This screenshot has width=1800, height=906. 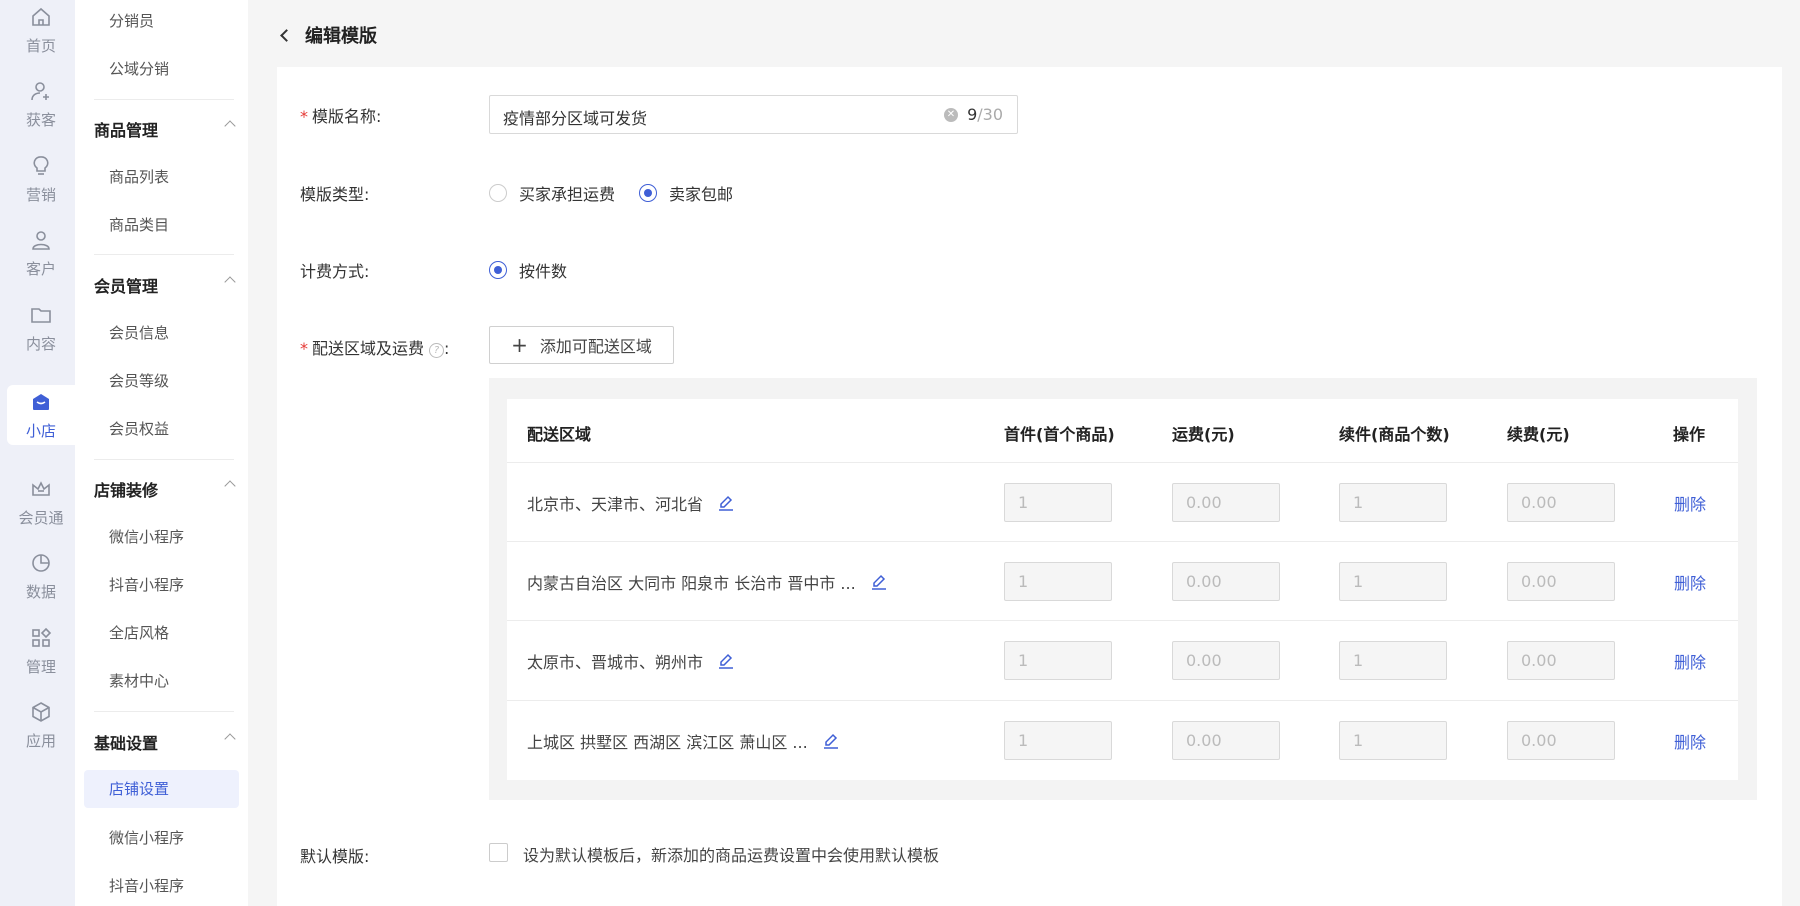 What do you see at coordinates (41, 725) in the screenshot?
I see `rail-item-apps: 应用` at bounding box center [41, 725].